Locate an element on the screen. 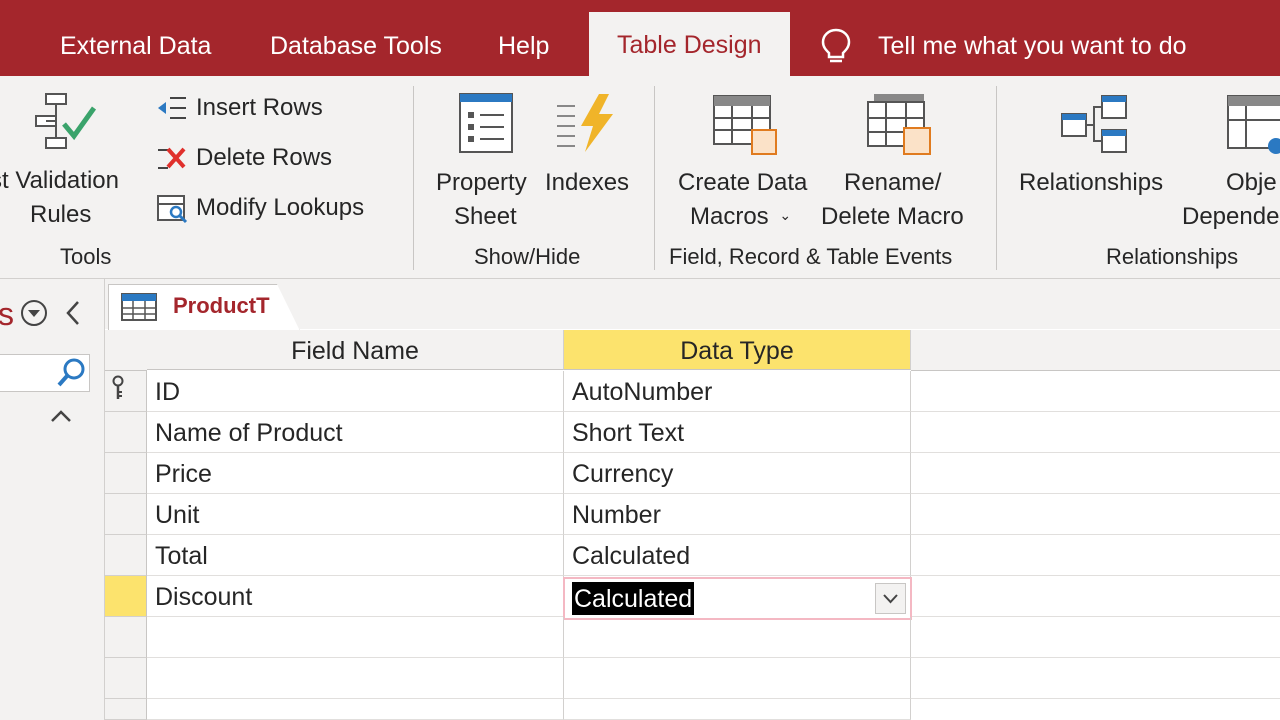 This screenshot has width=1280, height=720. rename-delete-macro-button: Rename/ Delete Macro is located at coordinates (898, 165).